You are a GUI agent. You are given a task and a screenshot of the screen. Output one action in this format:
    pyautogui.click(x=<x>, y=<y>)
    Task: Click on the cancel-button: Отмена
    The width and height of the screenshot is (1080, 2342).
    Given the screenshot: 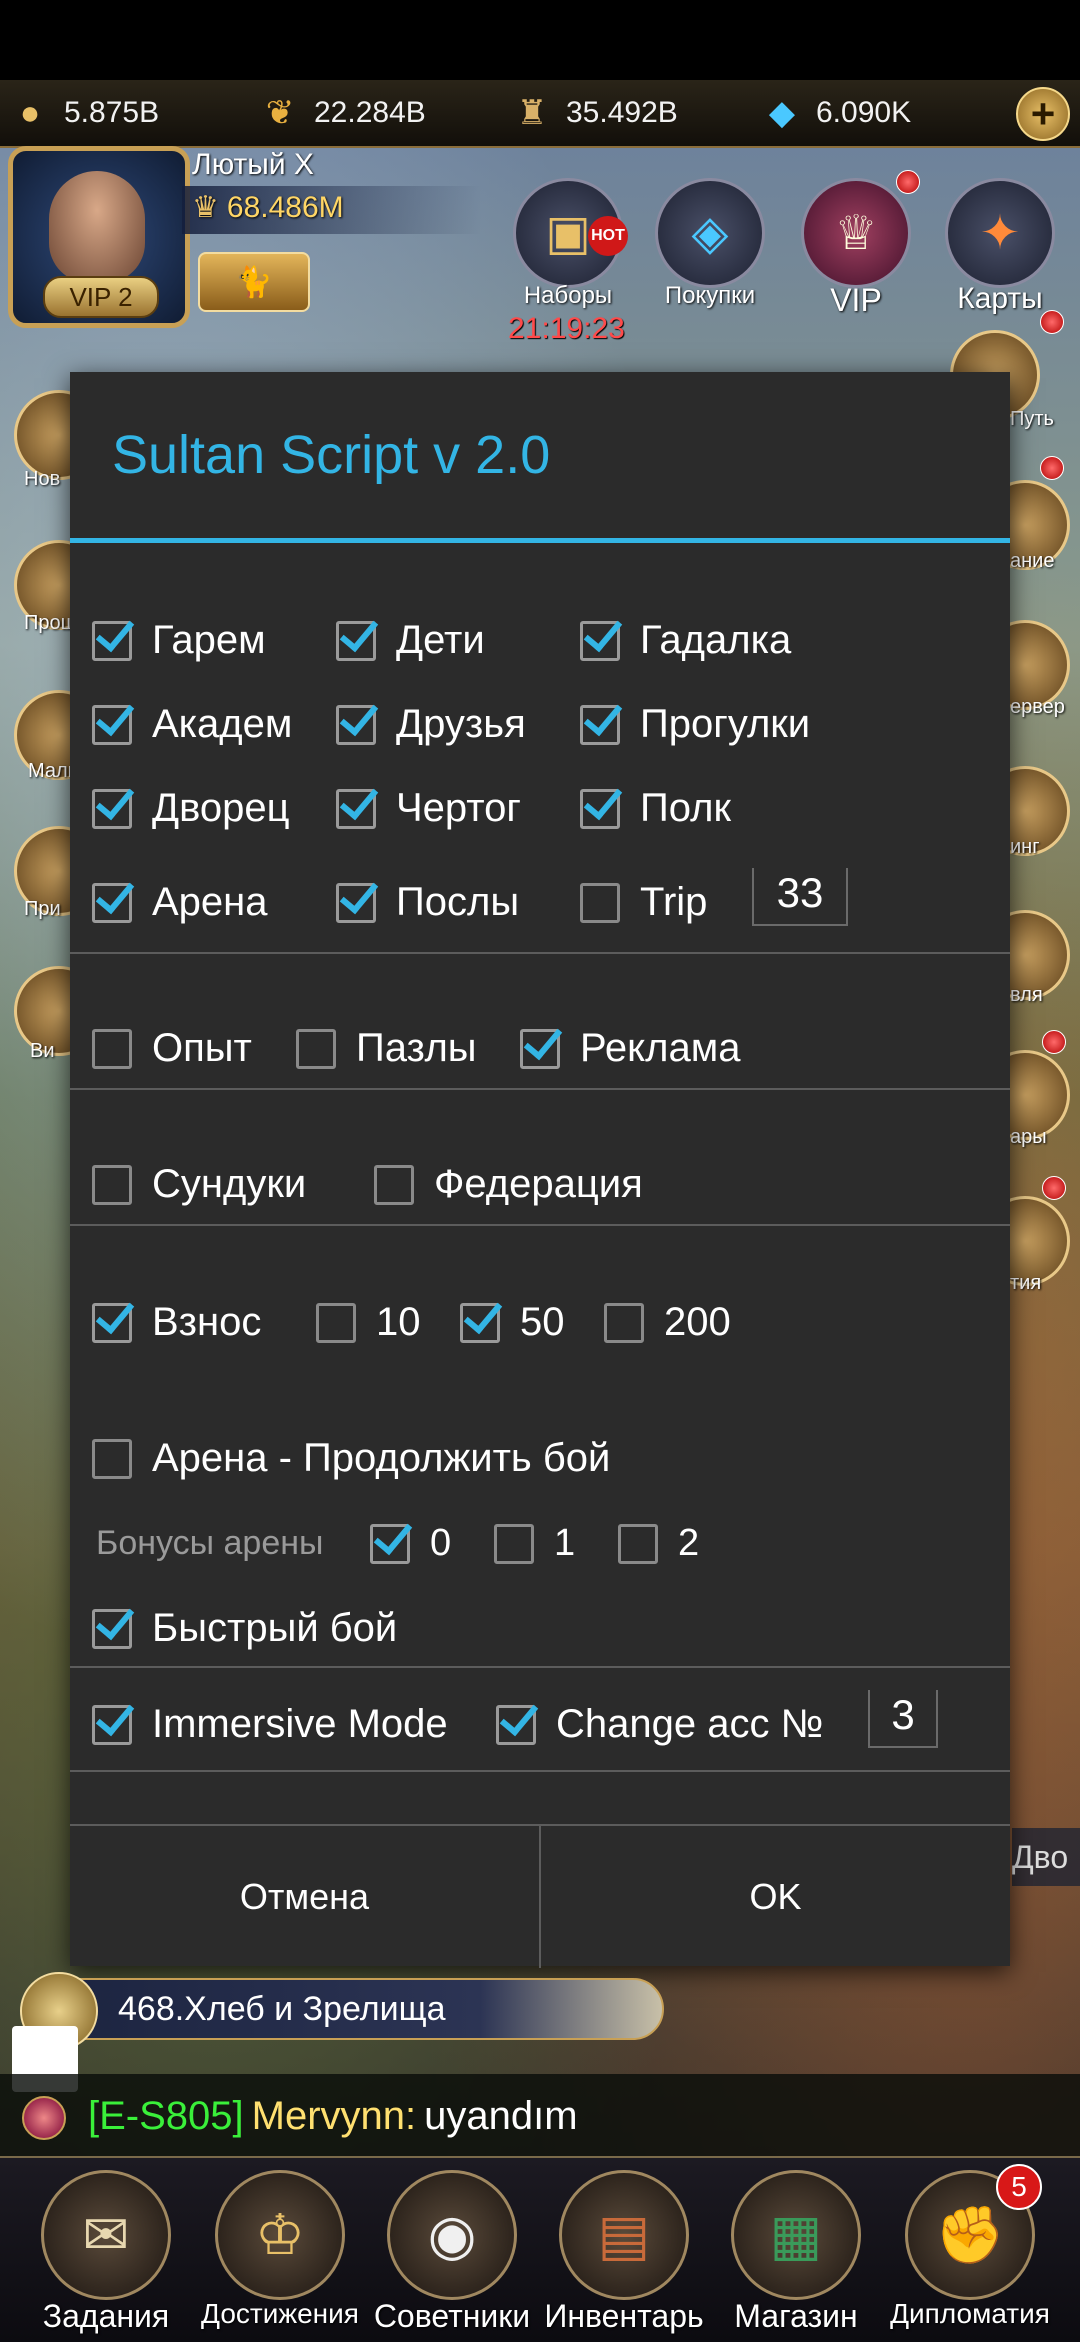 What is the action you would take?
    pyautogui.click(x=305, y=1897)
    